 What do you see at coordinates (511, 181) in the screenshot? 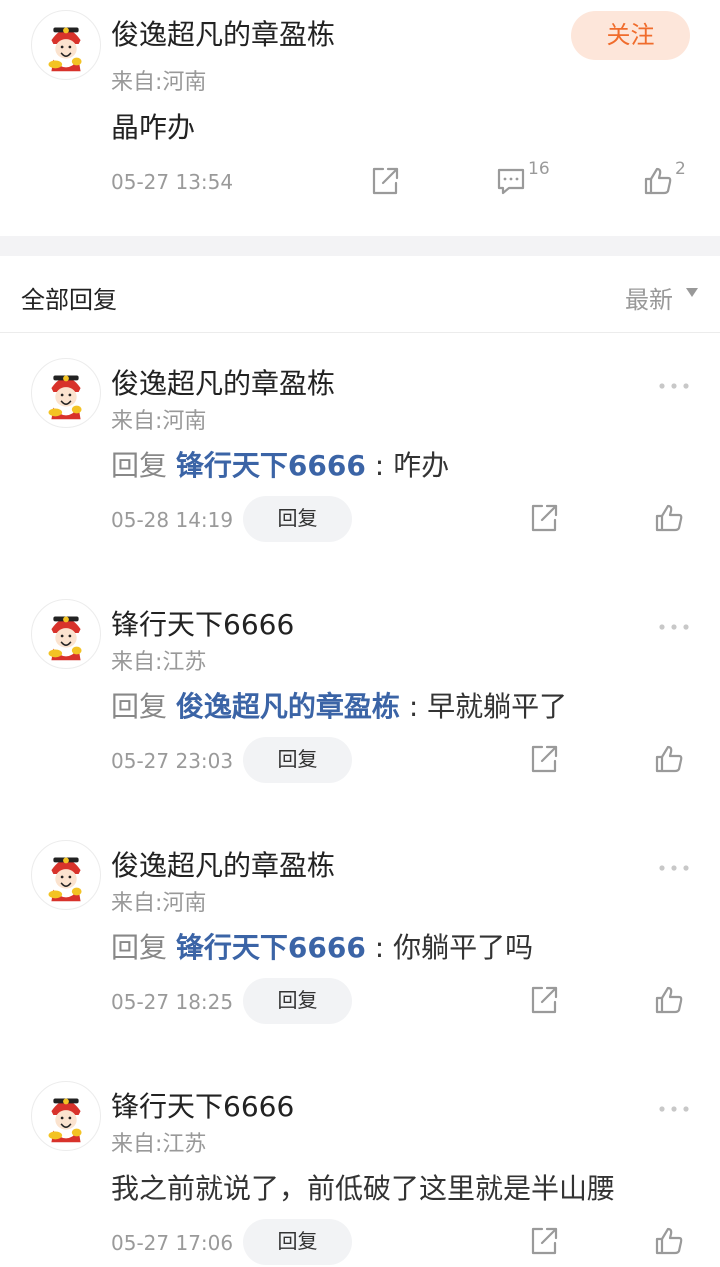
I see `comment-icon` at bounding box center [511, 181].